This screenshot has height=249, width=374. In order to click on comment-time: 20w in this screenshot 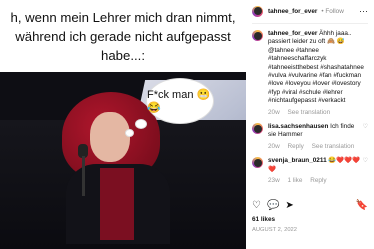, I will do `click(274, 146)`.